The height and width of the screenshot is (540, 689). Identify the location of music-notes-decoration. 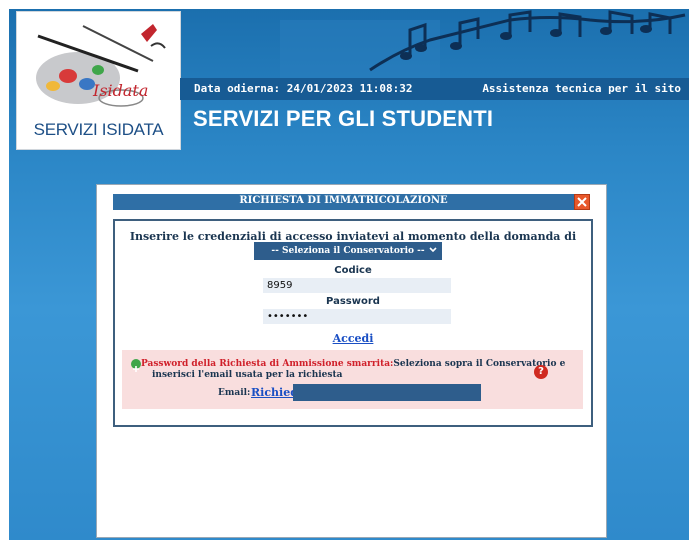
(483, 45).